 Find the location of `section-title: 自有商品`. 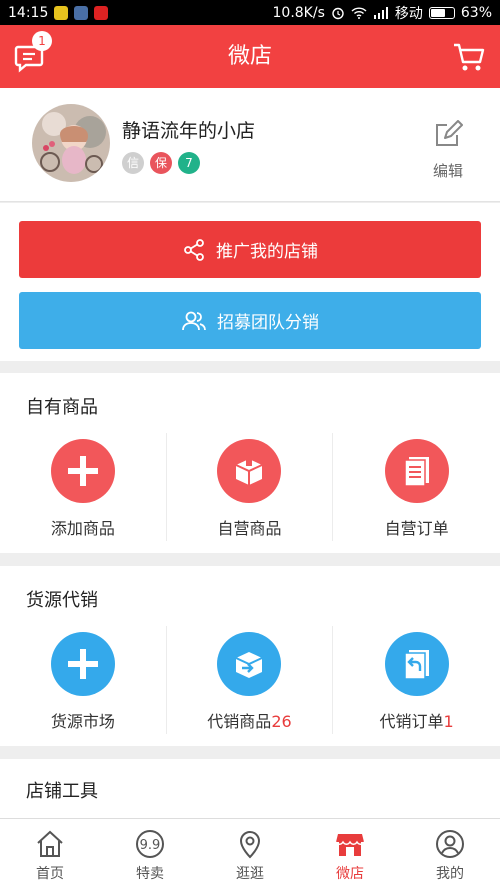

section-title: 自有商品 is located at coordinates (62, 407).